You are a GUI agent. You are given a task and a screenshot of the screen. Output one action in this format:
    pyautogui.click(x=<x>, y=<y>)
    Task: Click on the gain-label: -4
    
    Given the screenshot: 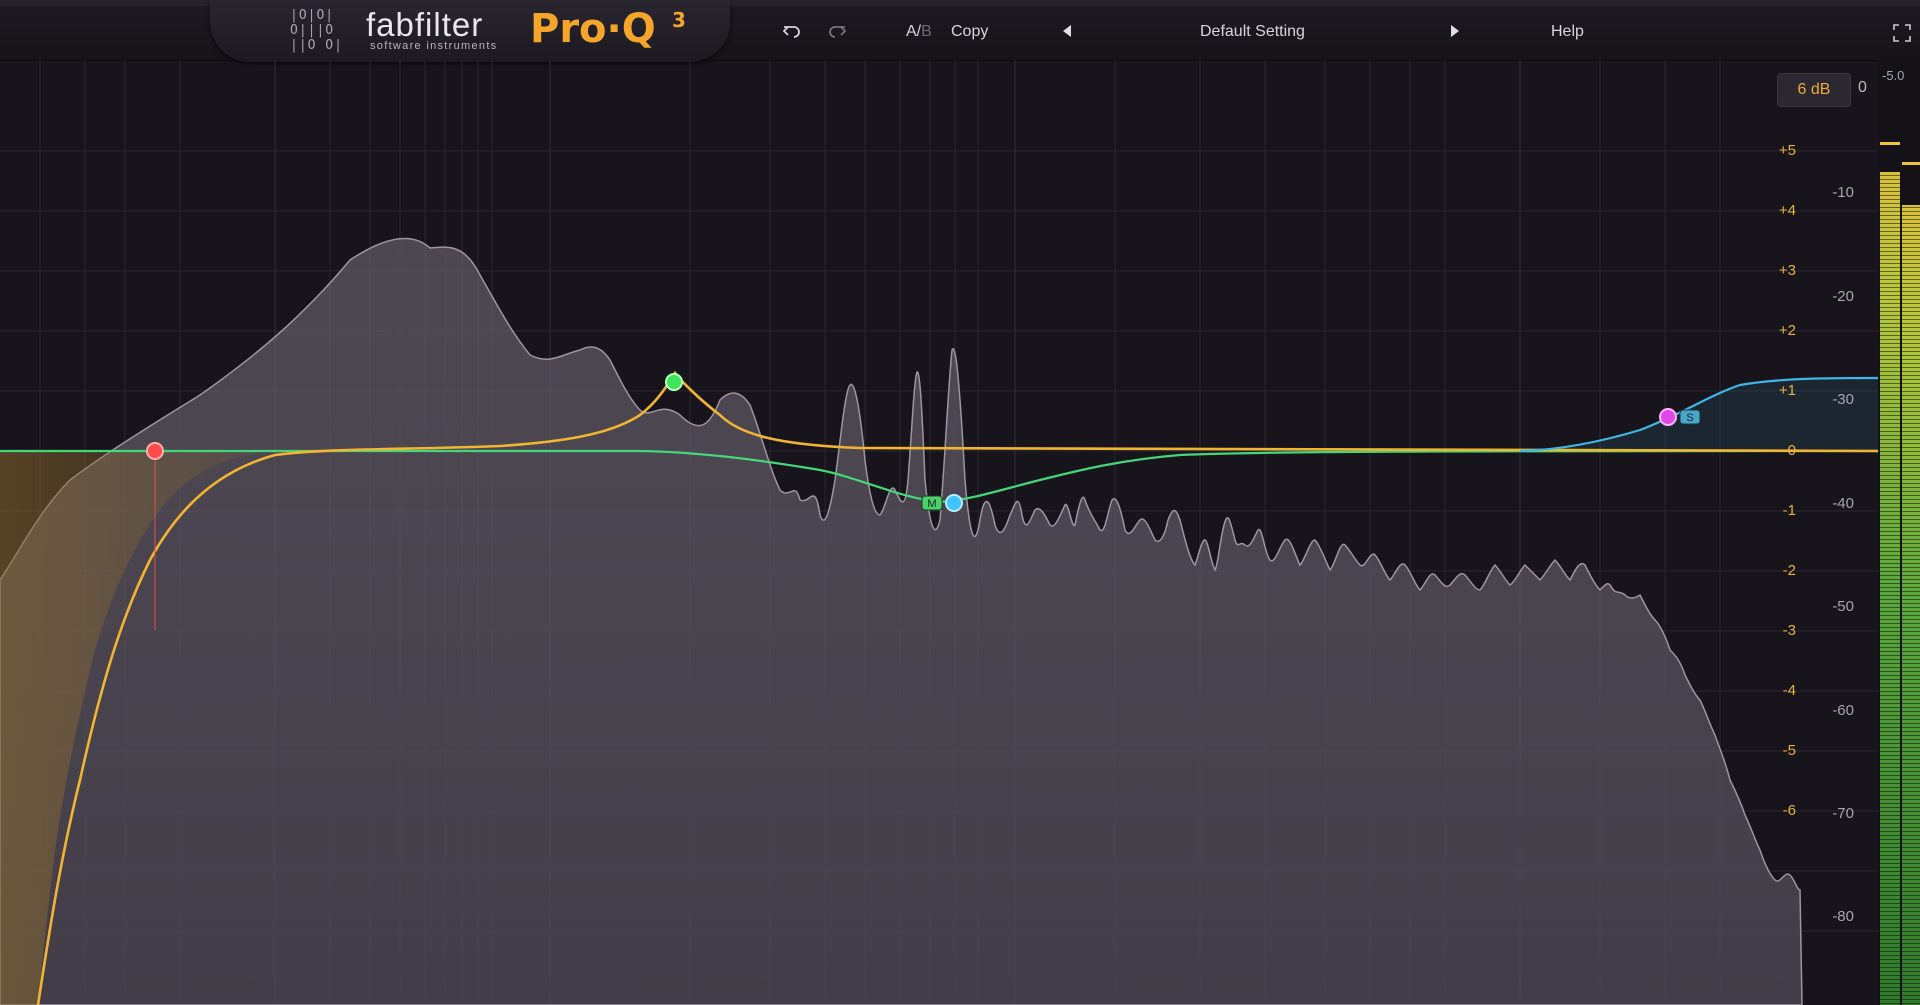 What is the action you would take?
    pyautogui.click(x=1789, y=690)
    